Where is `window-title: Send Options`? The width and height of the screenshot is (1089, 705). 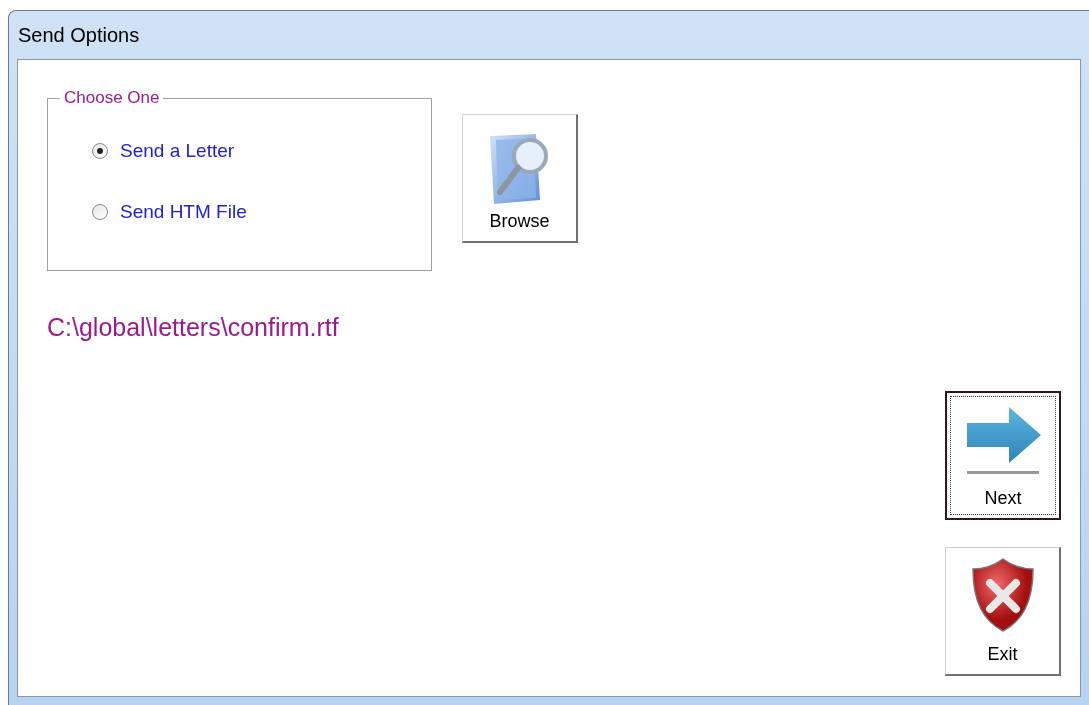
window-title: Send Options is located at coordinates (79, 35).